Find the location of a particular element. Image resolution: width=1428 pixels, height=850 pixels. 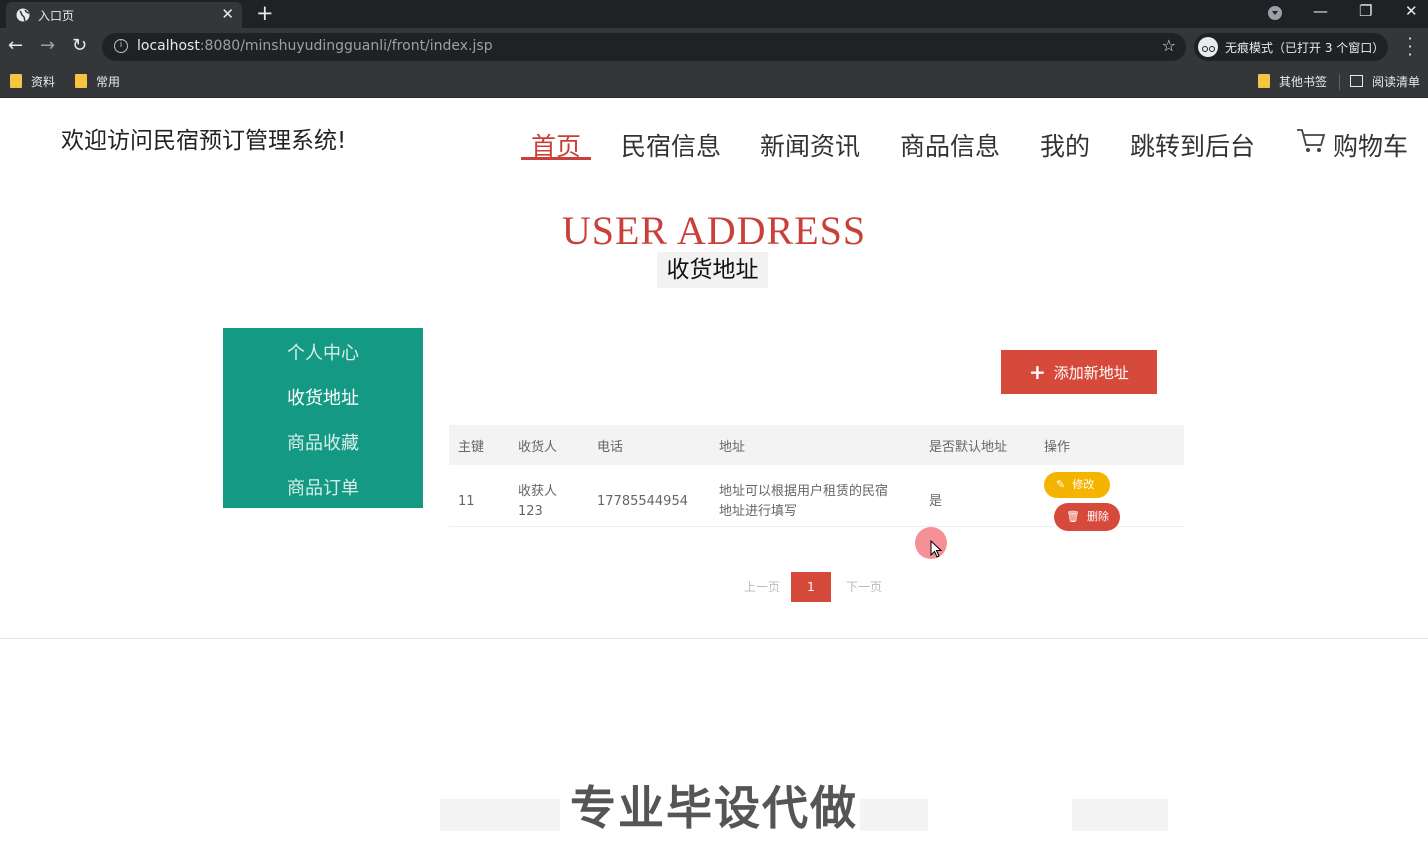

cell-address: 地址可以根据用户租赁的民宿地址进行填写 is located at coordinates (804, 501).